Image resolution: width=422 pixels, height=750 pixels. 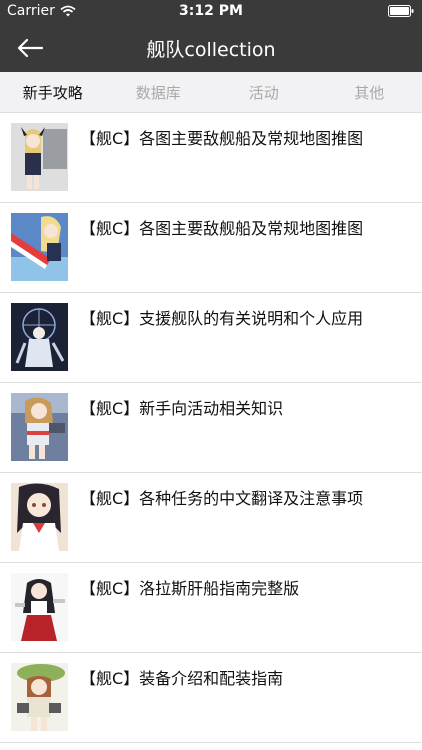 What do you see at coordinates (222, 318) in the screenshot?
I see `article-title: 【舰C】支援舰队的有关说明和个人应用` at bounding box center [222, 318].